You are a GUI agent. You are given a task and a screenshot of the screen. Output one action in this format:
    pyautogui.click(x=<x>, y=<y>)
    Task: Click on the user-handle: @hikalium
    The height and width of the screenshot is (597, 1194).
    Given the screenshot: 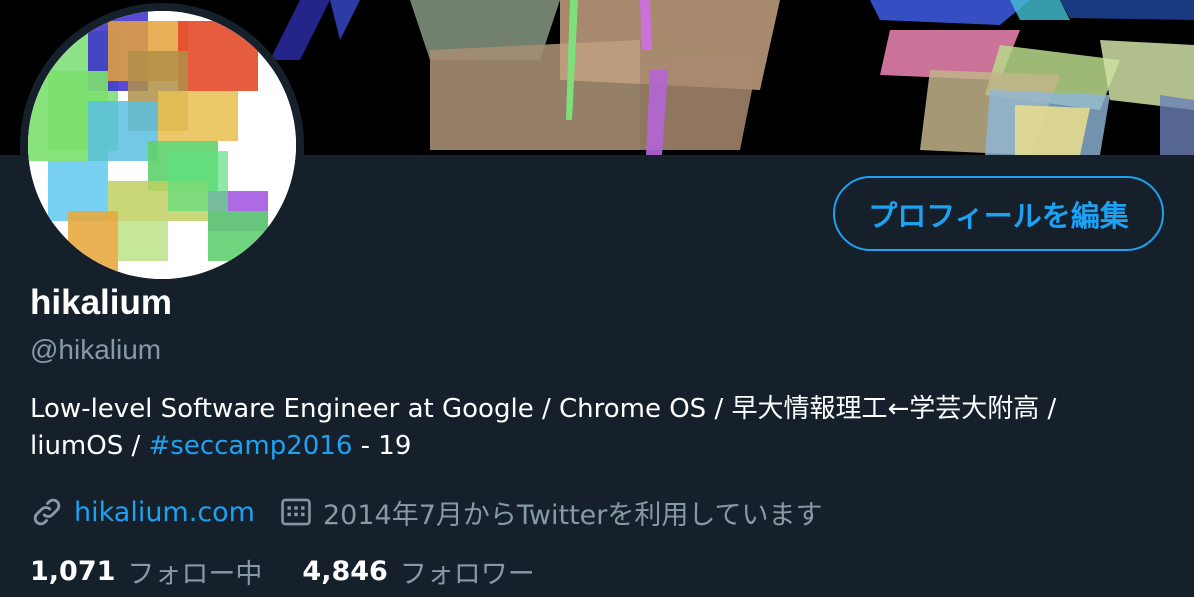 What is the action you would take?
    pyautogui.click(x=96, y=349)
    